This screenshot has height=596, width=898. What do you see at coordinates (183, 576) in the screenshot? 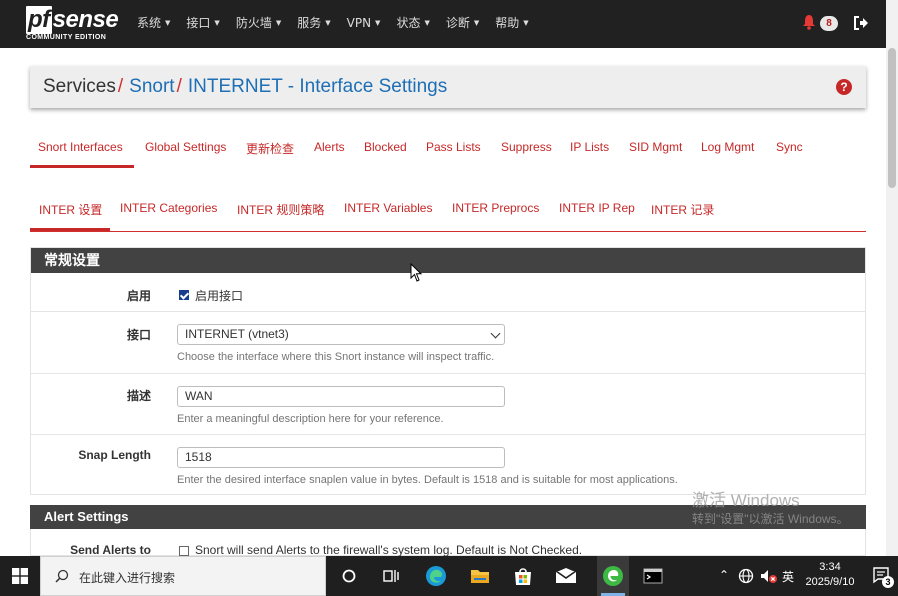
I see `taskbar-search-box: 在此键入进行搜索` at bounding box center [183, 576].